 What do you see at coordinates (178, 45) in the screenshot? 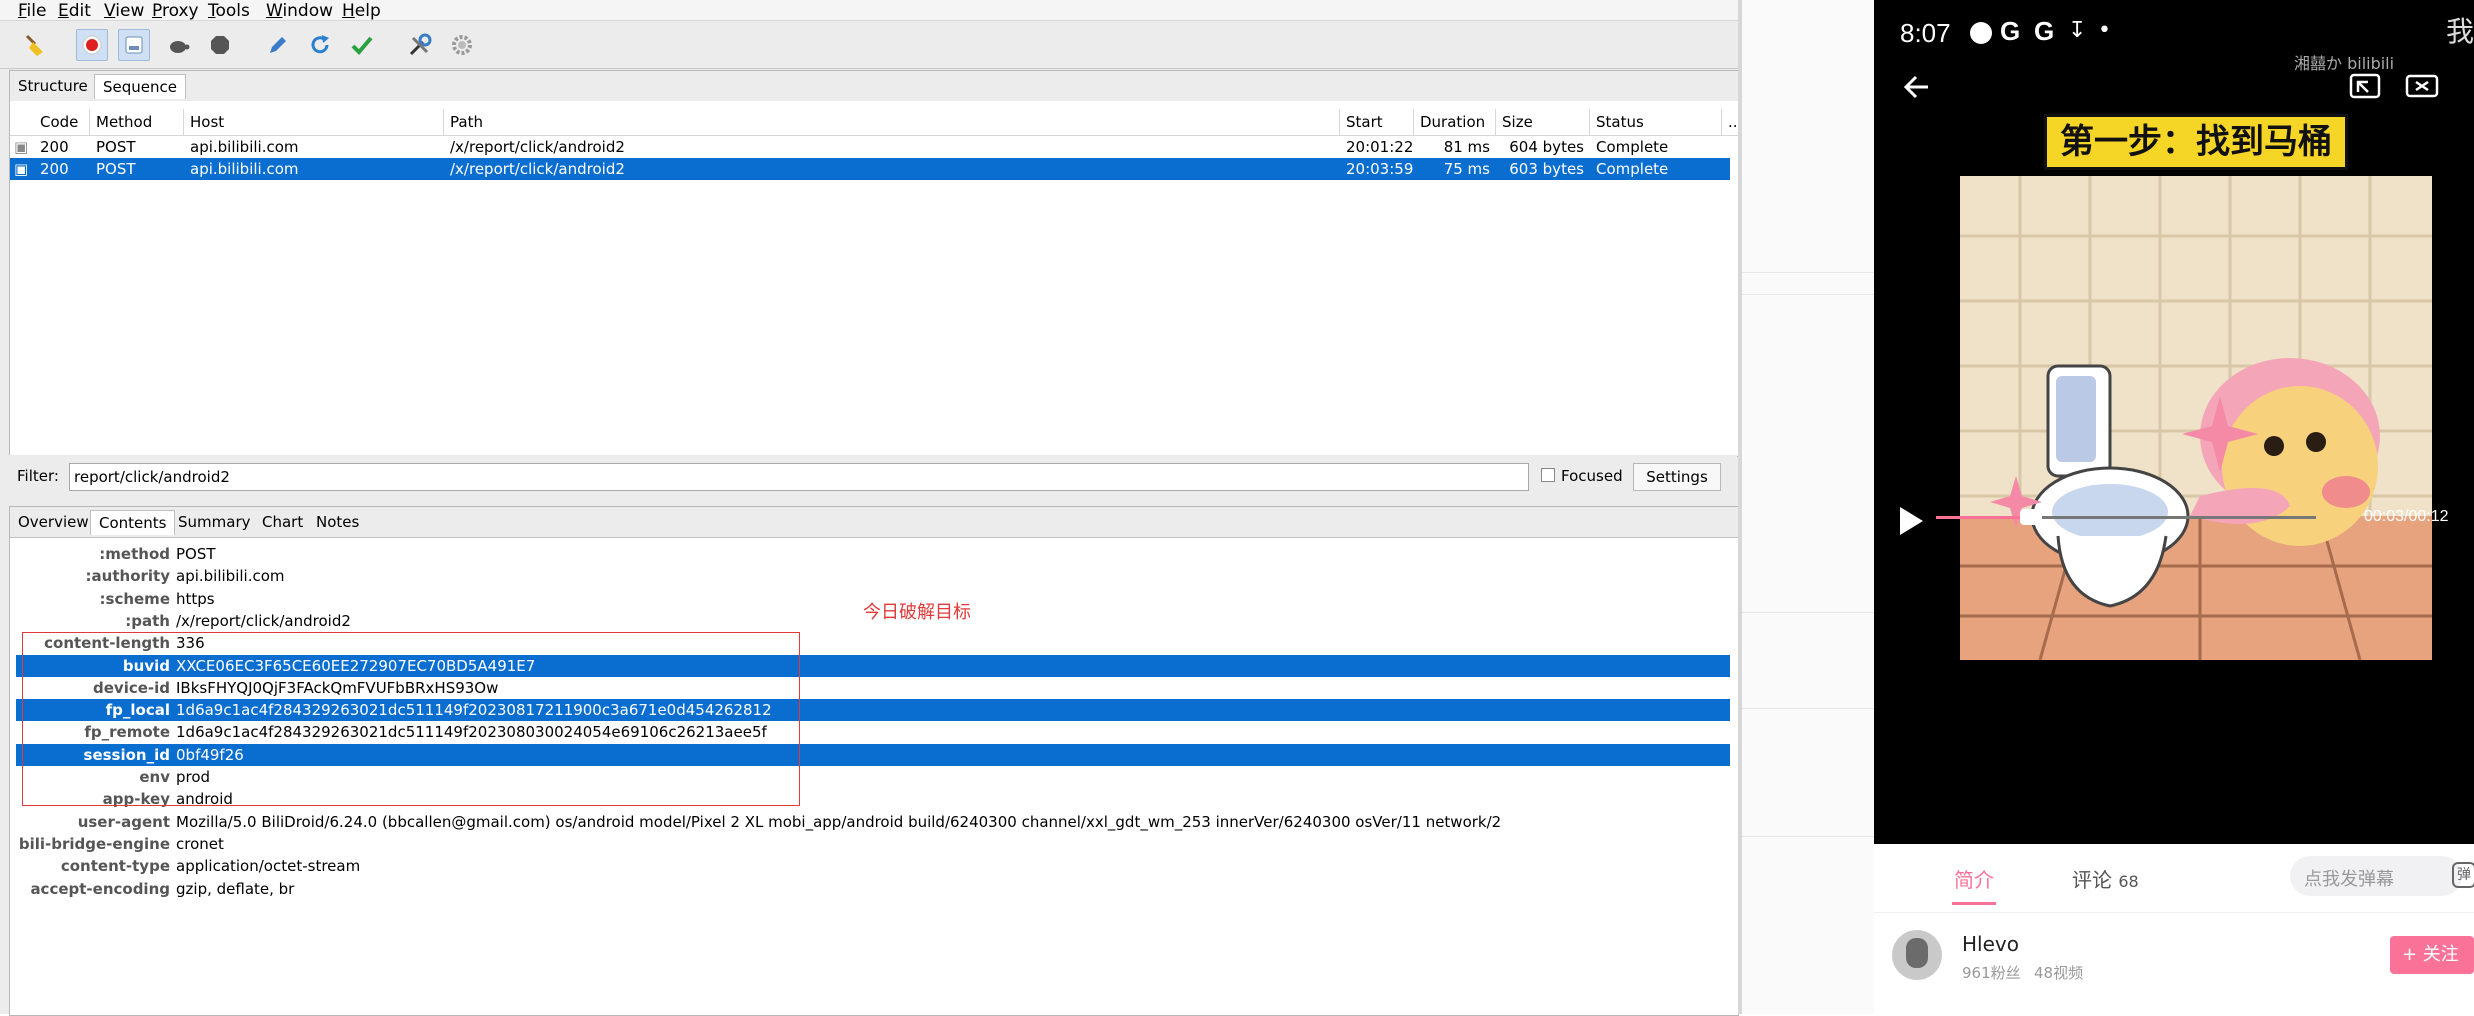
I see `turtle-icon` at bounding box center [178, 45].